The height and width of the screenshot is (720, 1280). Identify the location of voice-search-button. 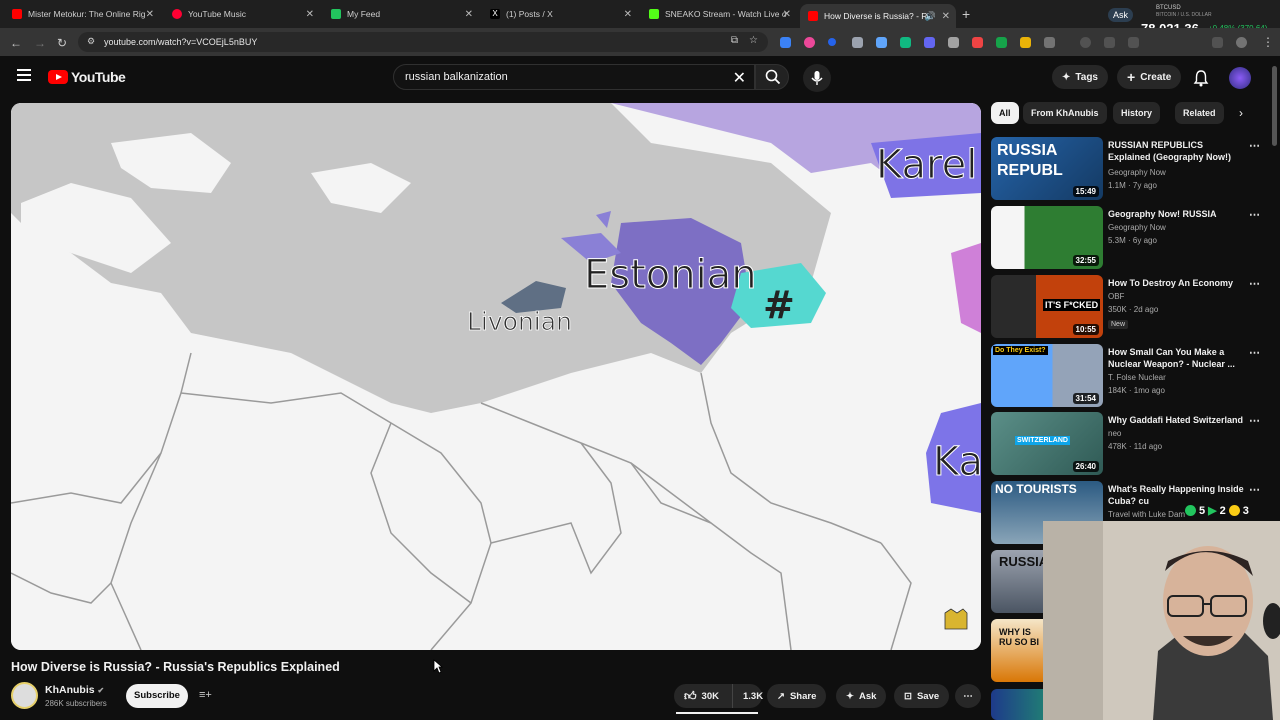
(817, 78).